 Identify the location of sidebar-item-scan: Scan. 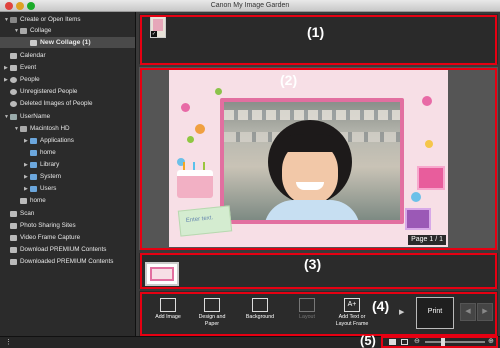
(22, 213).